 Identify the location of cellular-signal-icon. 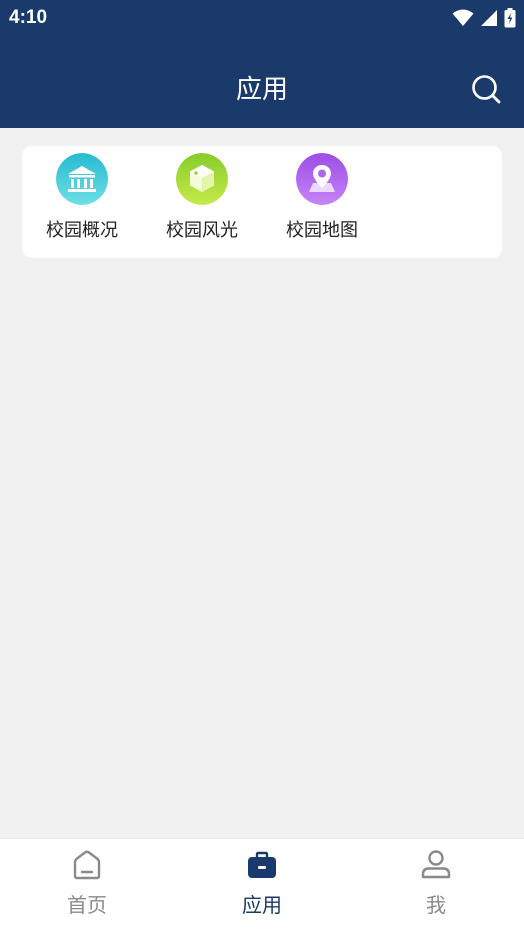
(489, 18).